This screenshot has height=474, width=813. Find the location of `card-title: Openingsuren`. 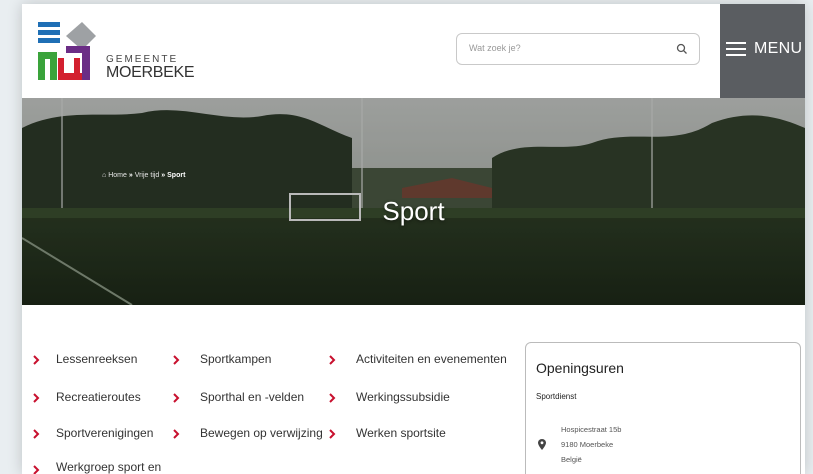

card-title: Openingsuren is located at coordinates (580, 368).